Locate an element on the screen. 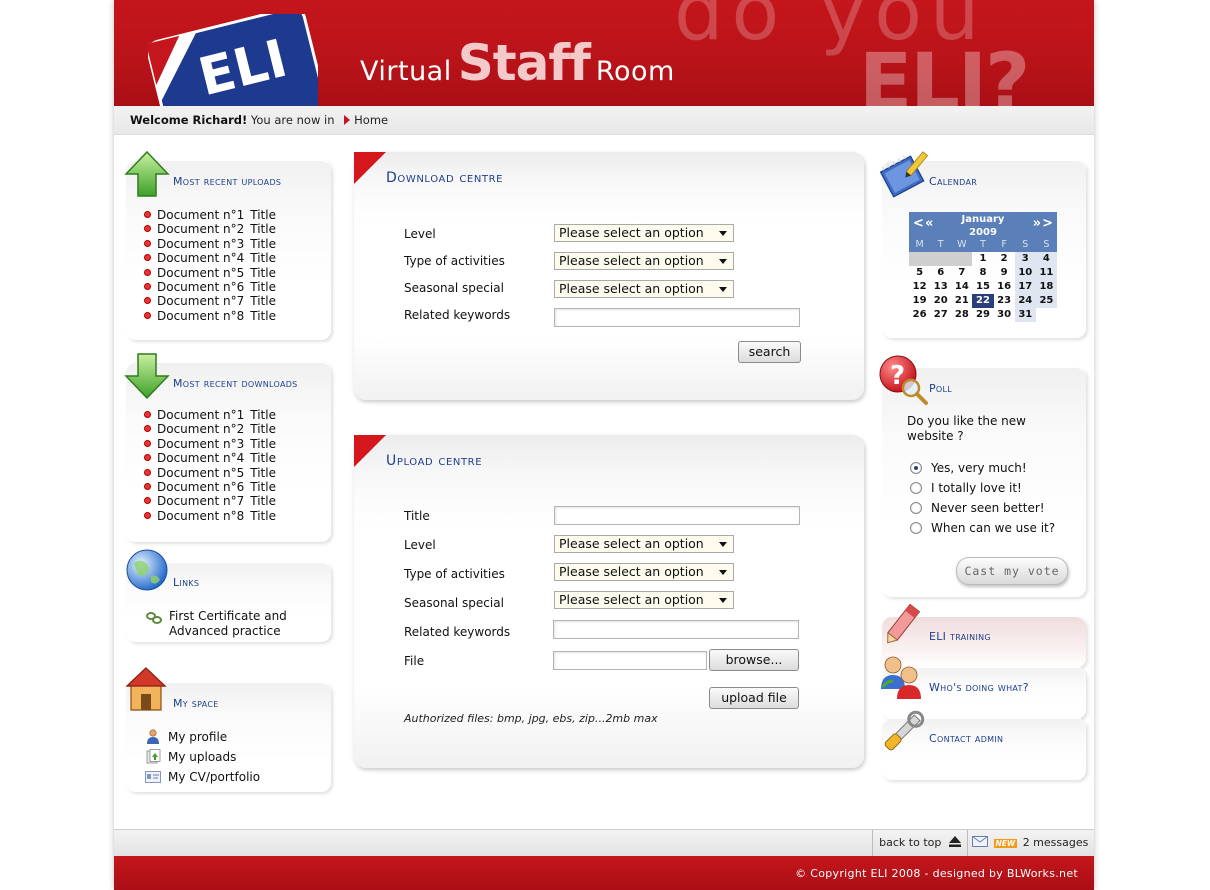 The width and height of the screenshot is (1210, 890). whos-doing-link: Who's doing what? is located at coordinates (979, 687).